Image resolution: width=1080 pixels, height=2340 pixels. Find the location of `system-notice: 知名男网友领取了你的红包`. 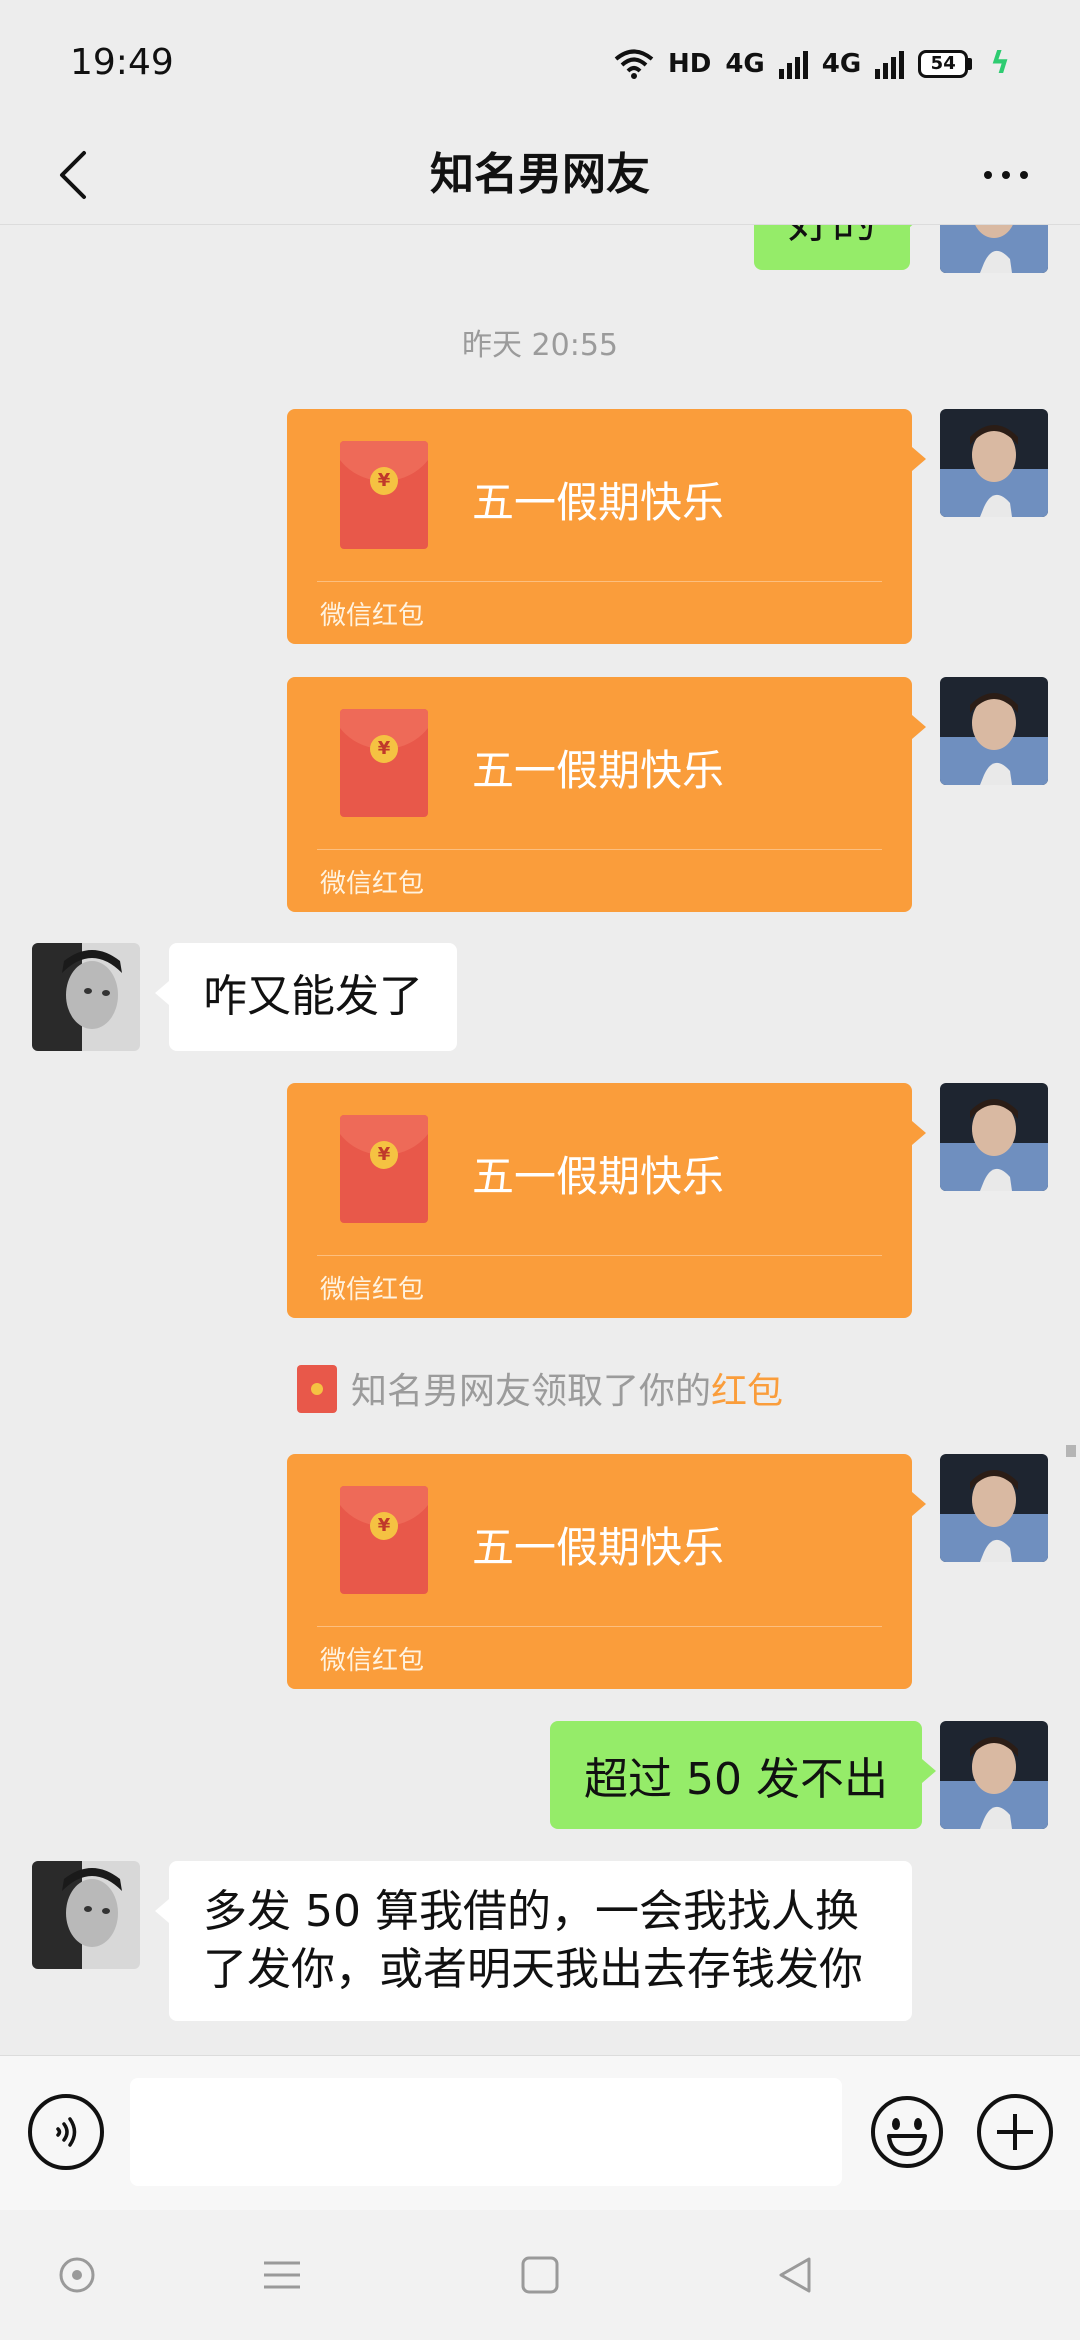

system-notice: 知名男网友领取了你的红包 is located at coordinates (540, 1388).